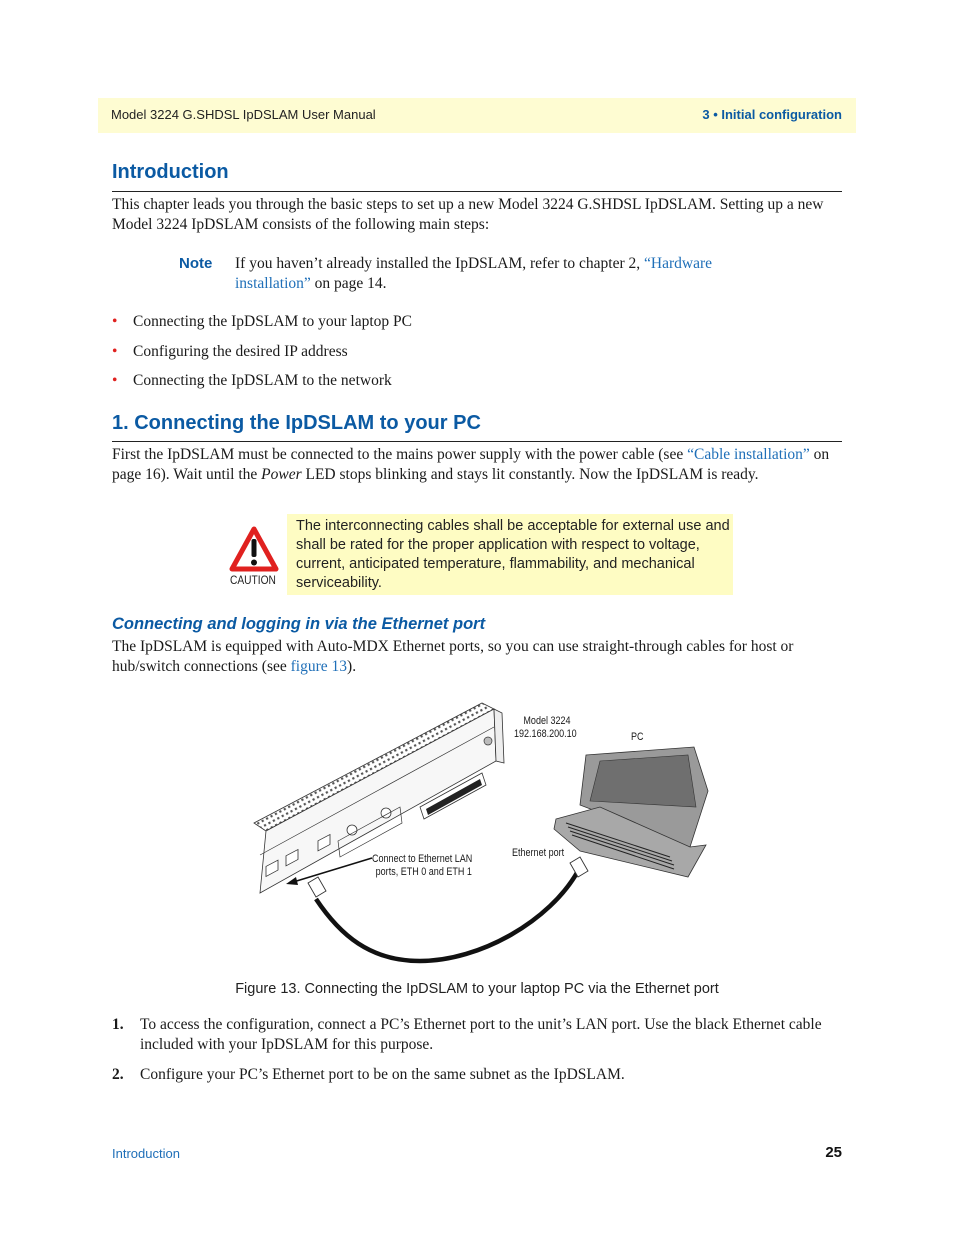  Describe the element at coordinates (545, 734) in the screenshot. I see `device-ip-label: 192.168.200.10` at that location.